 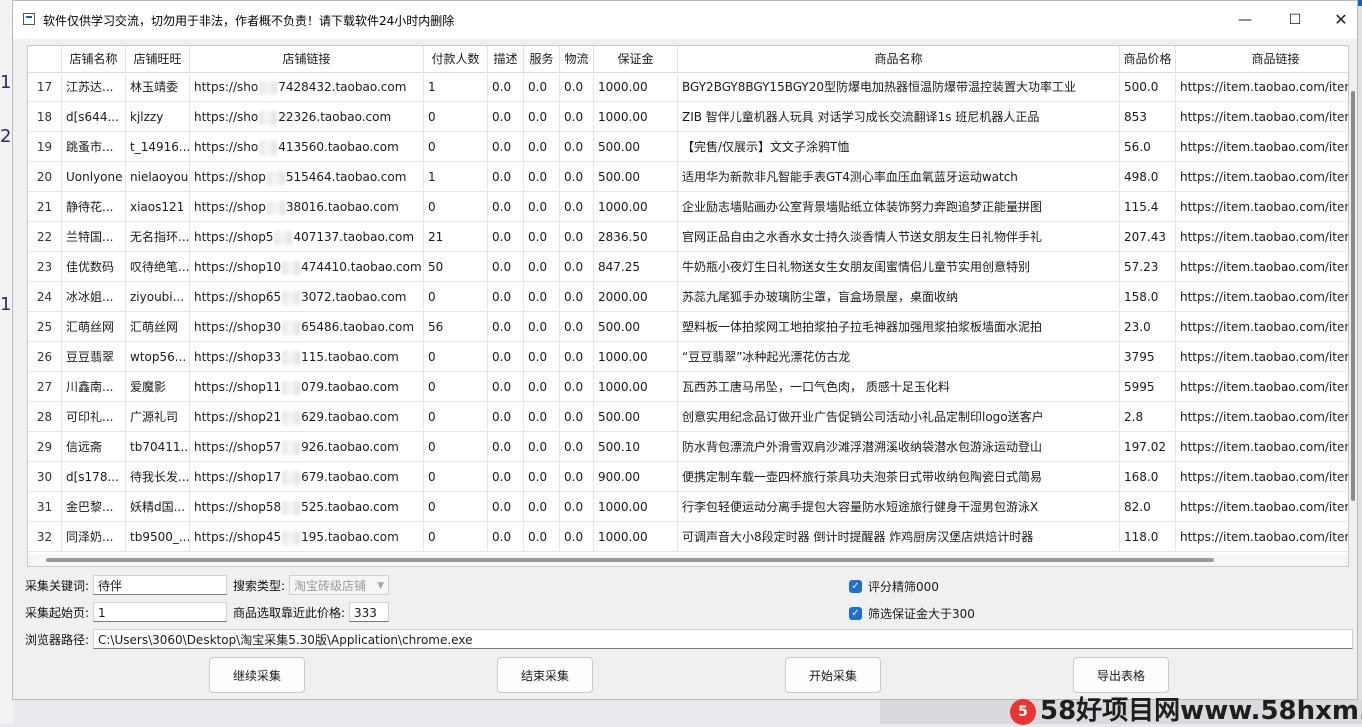 What do you see at coordinates (342, 87) in the screenshot?
I see `shop-link-suffix: 7428432.taobao.com` at bounding box center [342, 87].